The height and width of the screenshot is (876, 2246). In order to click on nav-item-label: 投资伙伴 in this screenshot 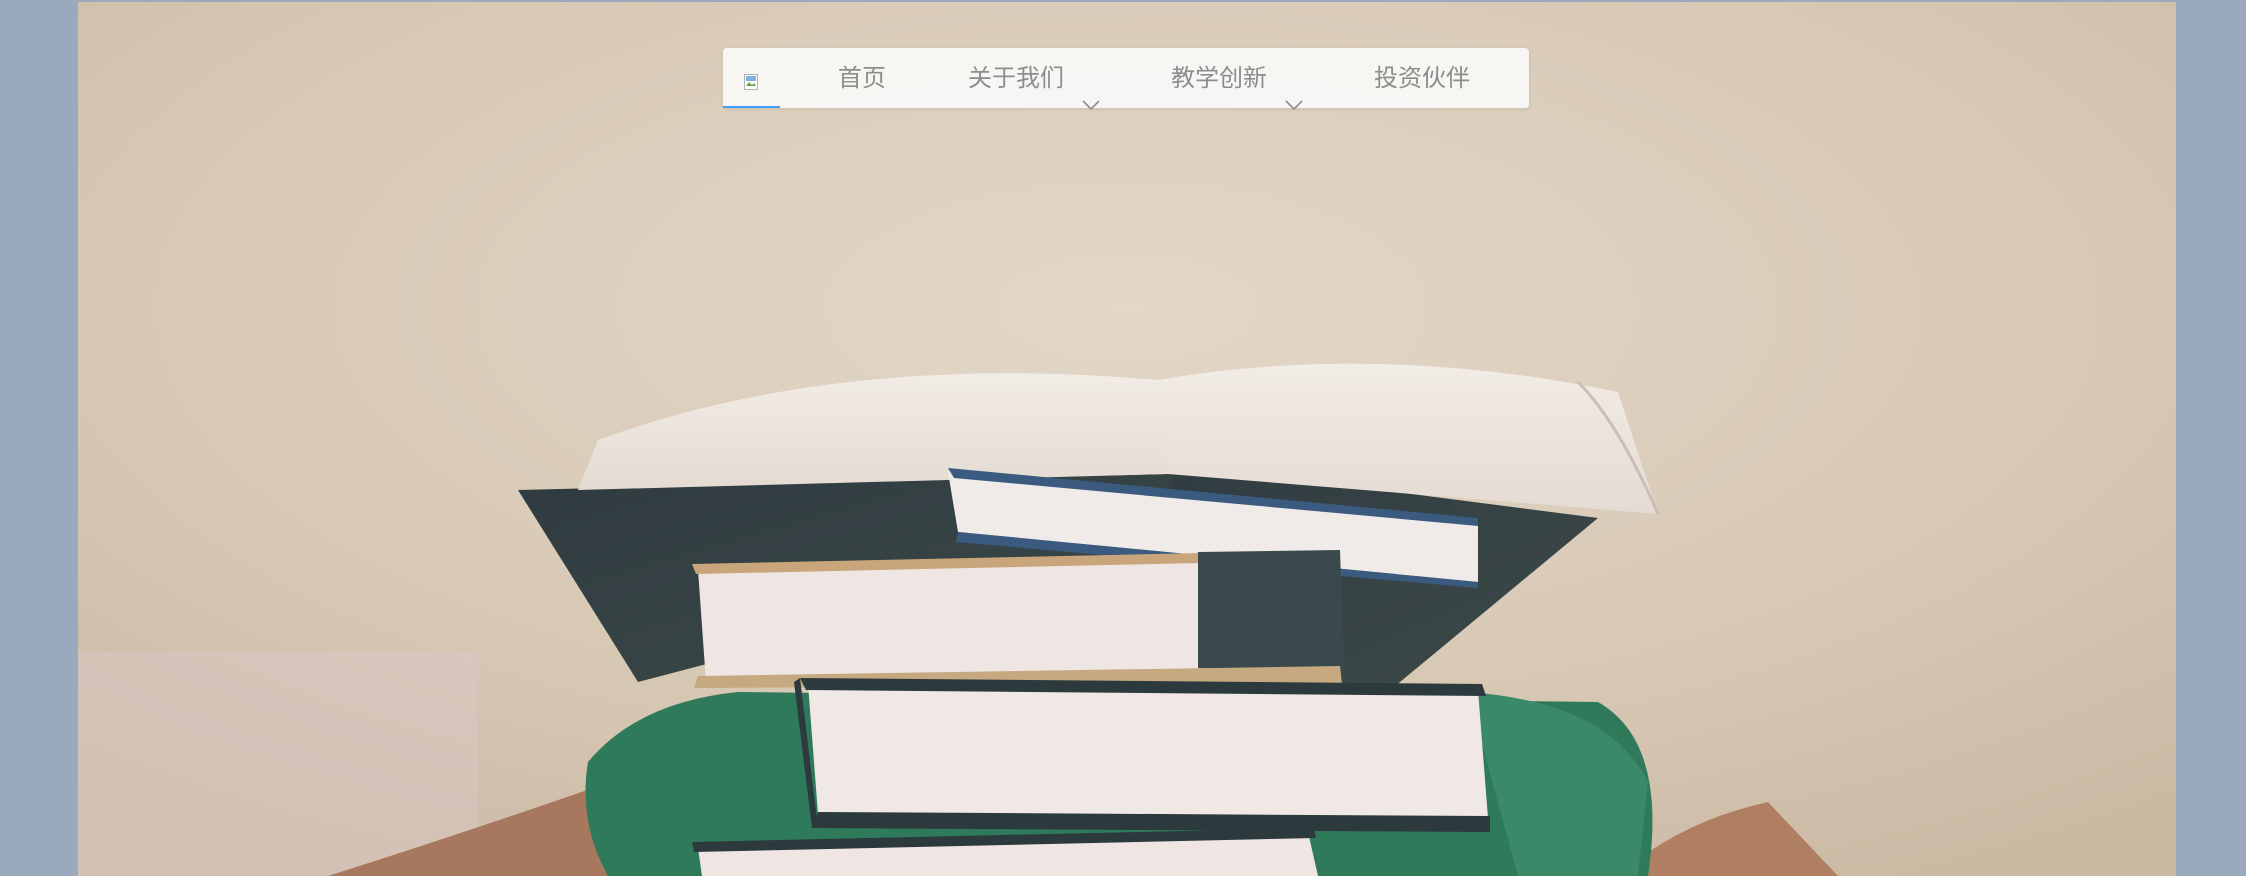, I will do `click(1422, 78)`.